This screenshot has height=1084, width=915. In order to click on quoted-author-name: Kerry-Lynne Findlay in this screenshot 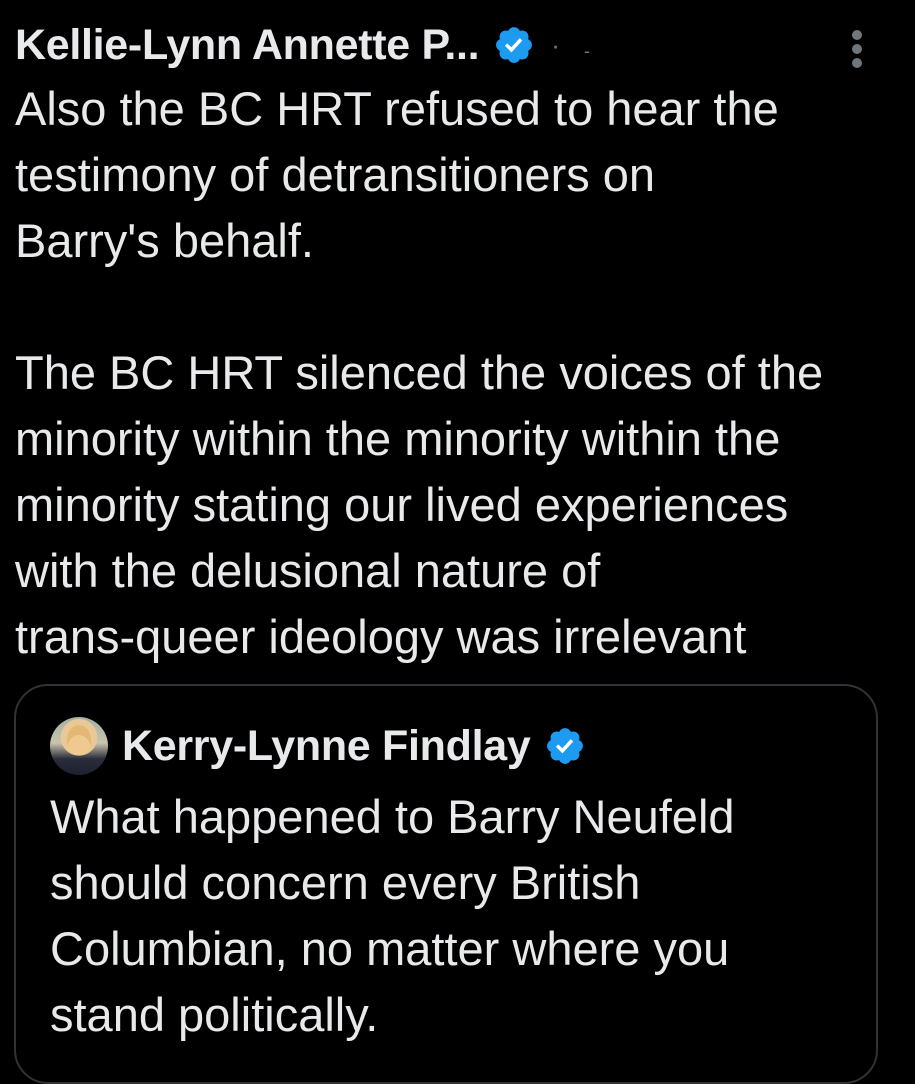, I will do `click(326, 746)`.